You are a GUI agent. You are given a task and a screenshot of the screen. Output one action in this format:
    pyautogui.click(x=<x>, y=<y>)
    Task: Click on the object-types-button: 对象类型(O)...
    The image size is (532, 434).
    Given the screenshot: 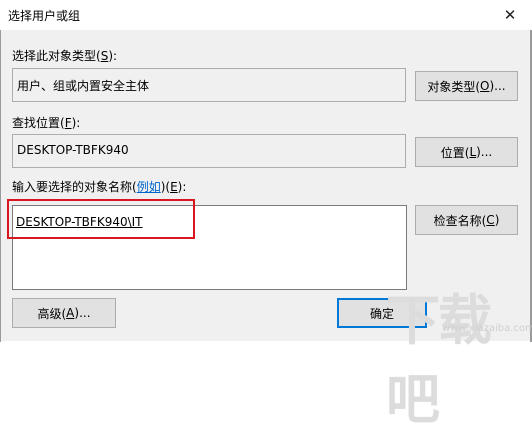 What is the action you would take?
    pyautogui.click(x=466, y=86)
    